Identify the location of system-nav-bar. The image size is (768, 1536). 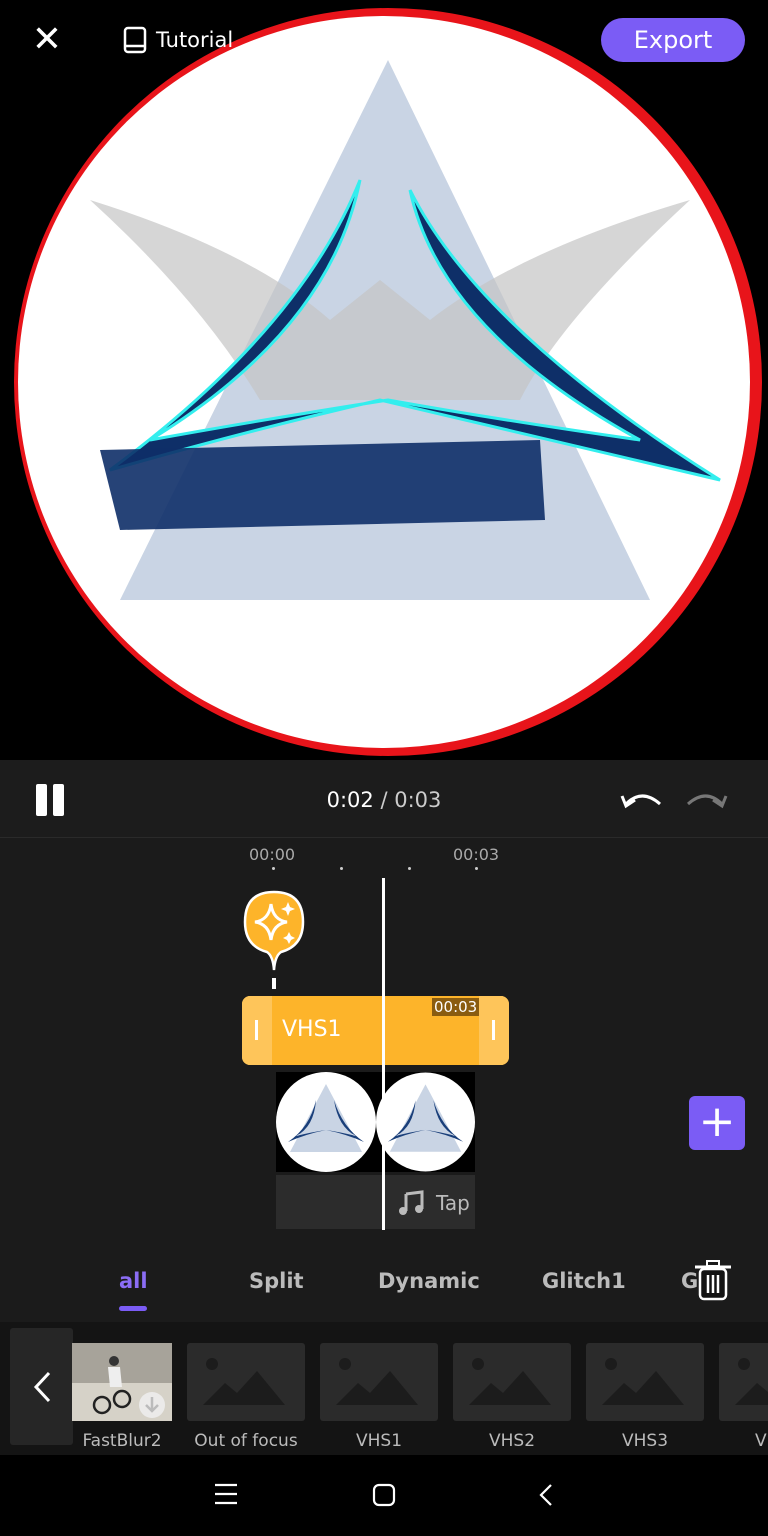
(384, 1495).